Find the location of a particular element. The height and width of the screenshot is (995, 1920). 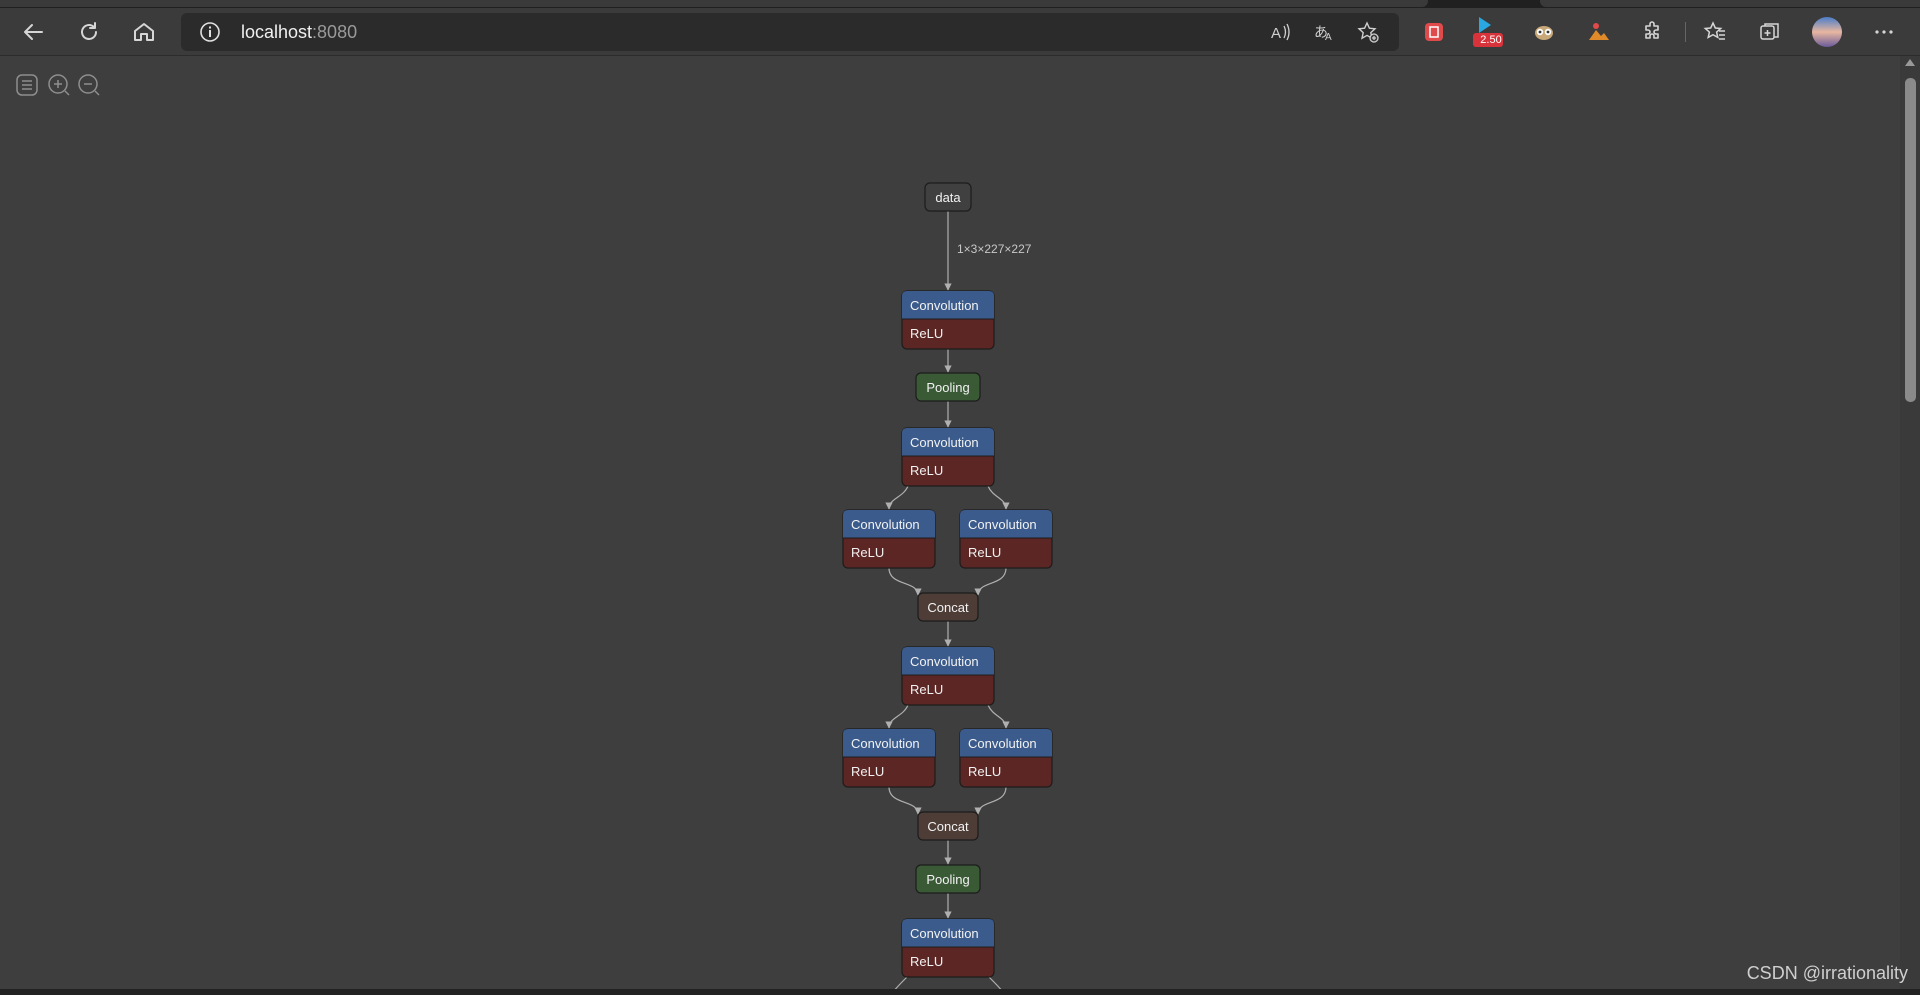

back-icon is located at coordinates (34, 32).